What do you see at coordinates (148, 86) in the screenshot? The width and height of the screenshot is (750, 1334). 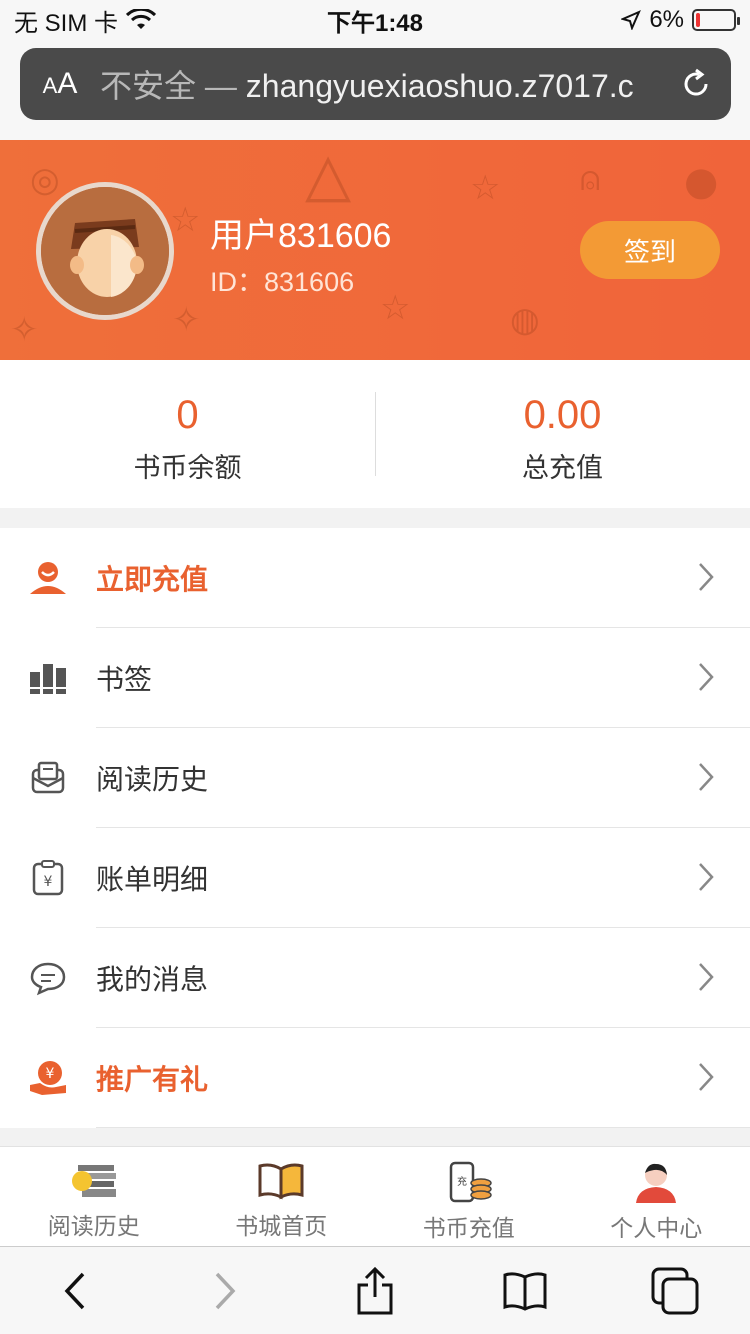 I see `insecure-label: 不安全` at bounding box center [148, 86].